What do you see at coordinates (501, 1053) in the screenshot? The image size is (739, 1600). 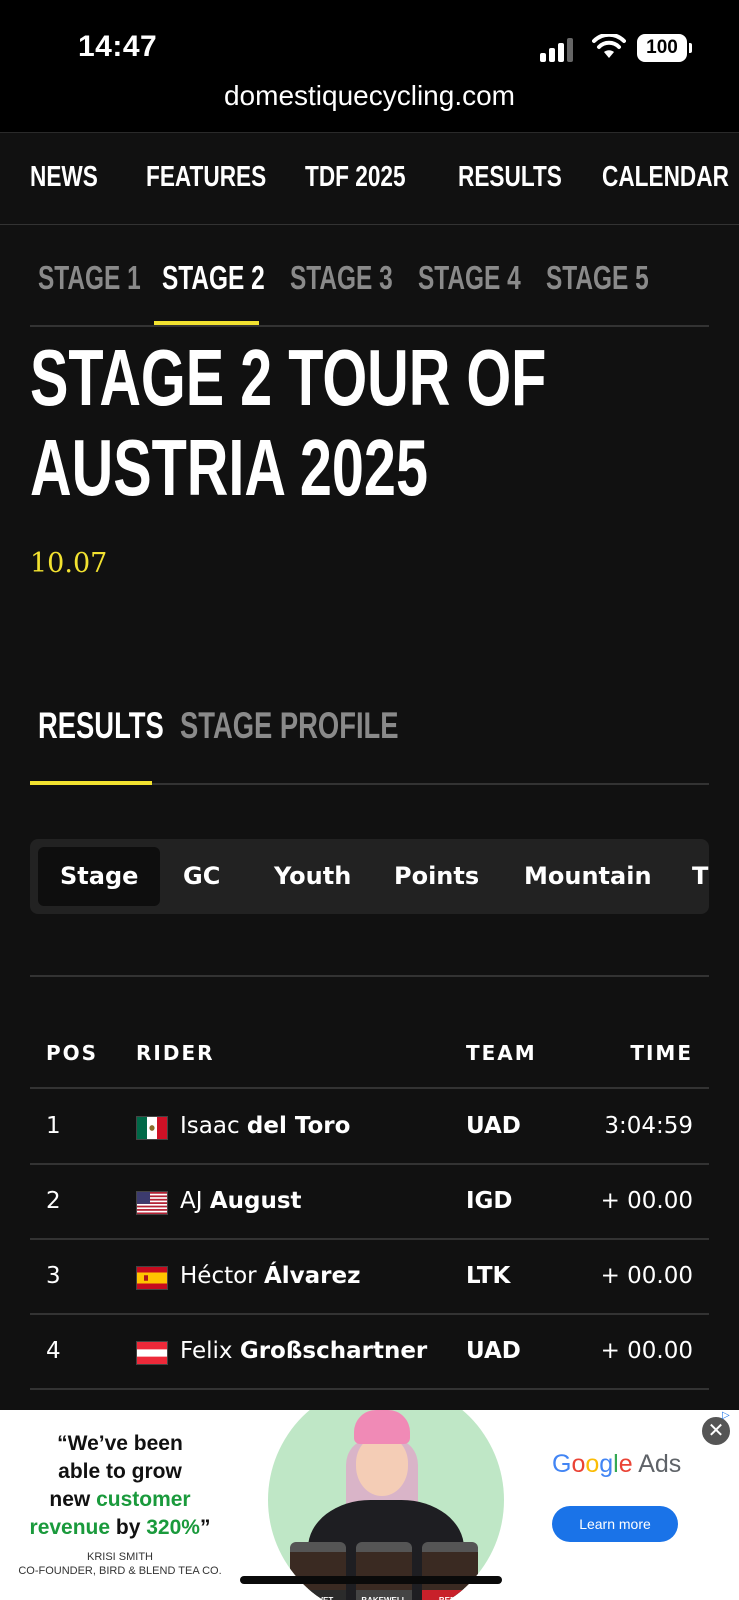 I see `header-team: TEAM` at bounding box center [501, 1053].